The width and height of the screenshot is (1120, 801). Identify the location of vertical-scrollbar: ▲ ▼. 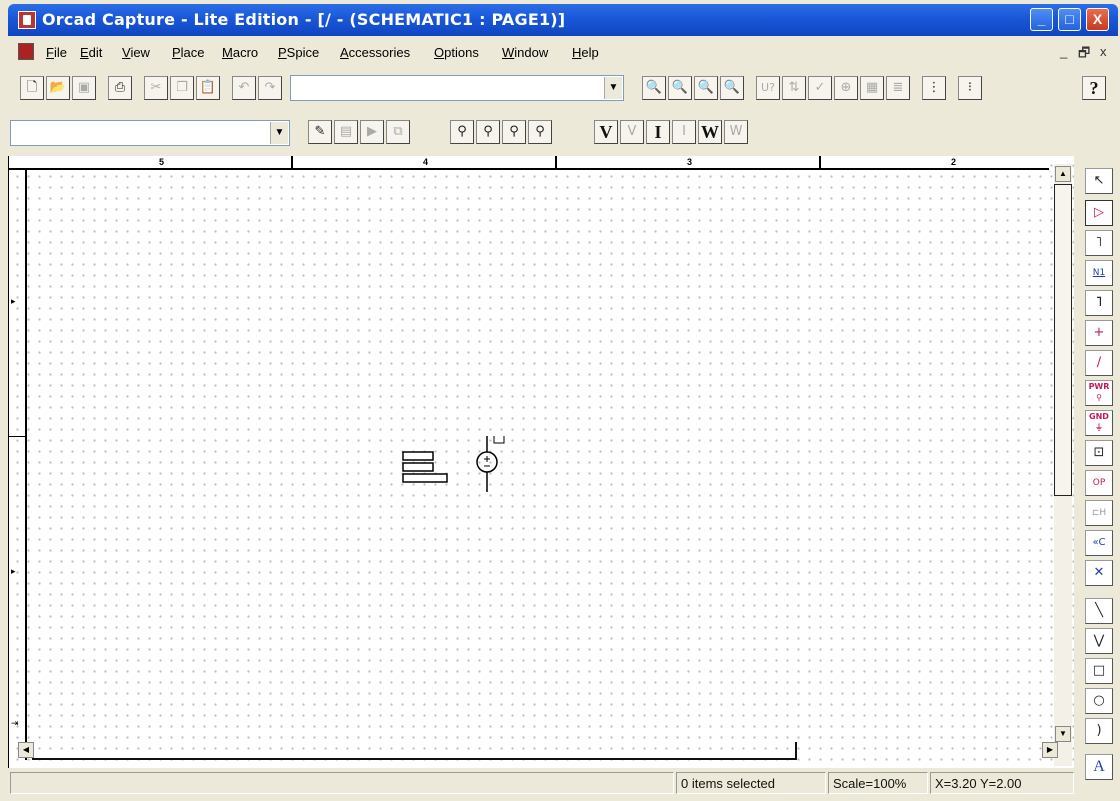
(1063, 465).